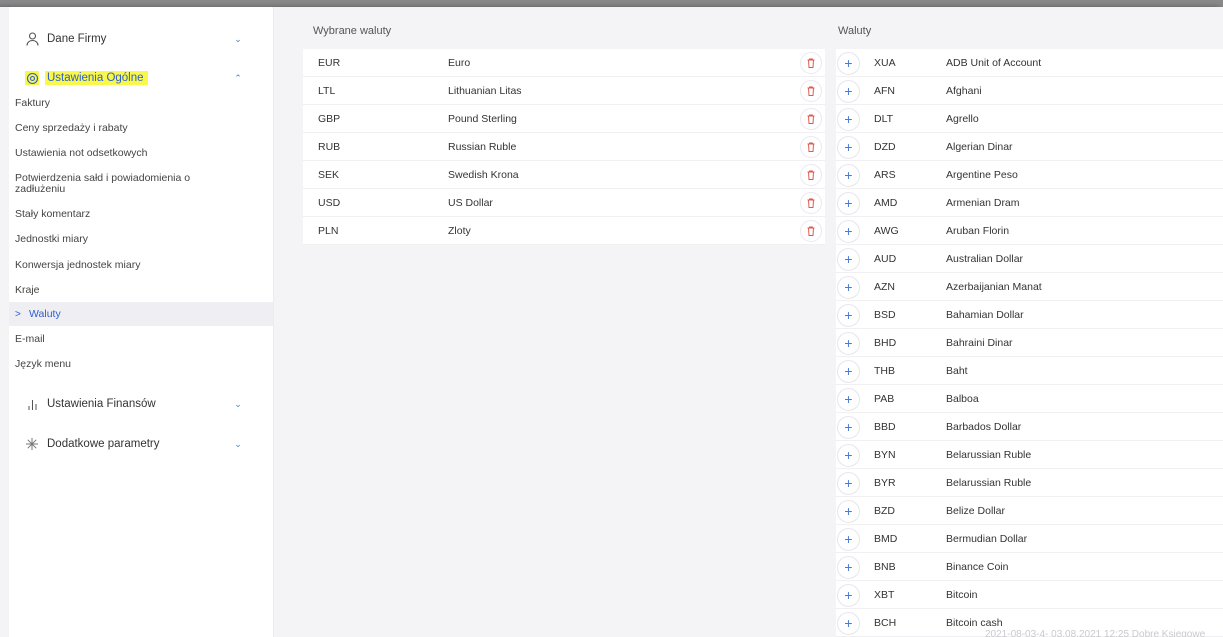 The image size is (1223, 637). What do you see at coordinates (1029, 371) in the screenshot?
I see `table-row: + THB Baht` at bounding box center [1029, 371].